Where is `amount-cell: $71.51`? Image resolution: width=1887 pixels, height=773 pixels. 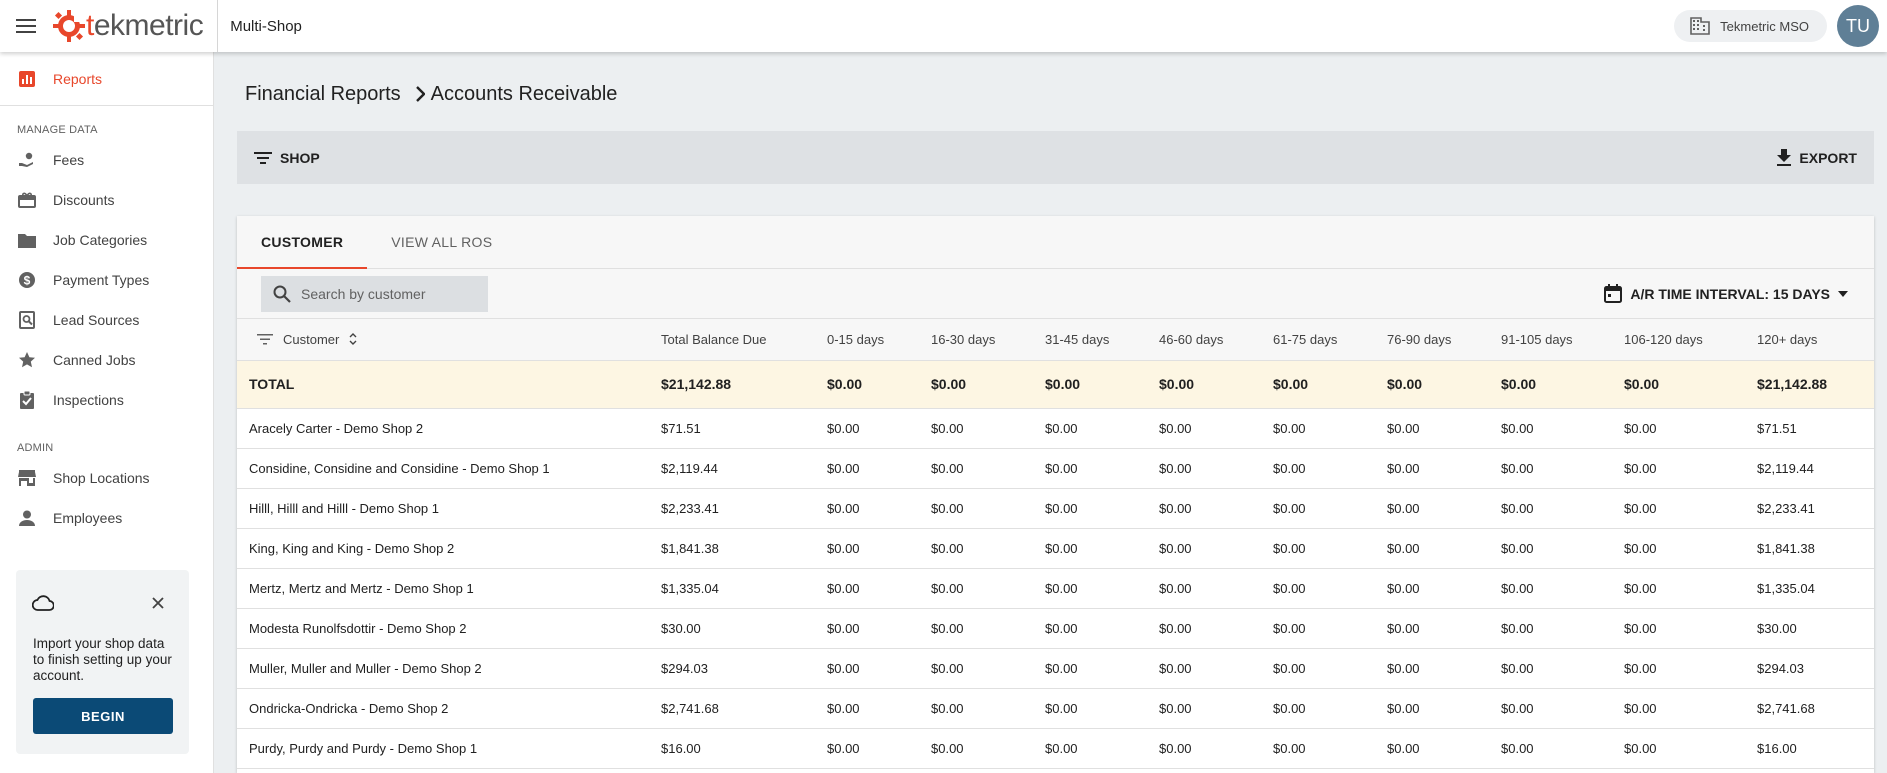 amount-cell: $71.51 is located at coordinates (1815, 428).